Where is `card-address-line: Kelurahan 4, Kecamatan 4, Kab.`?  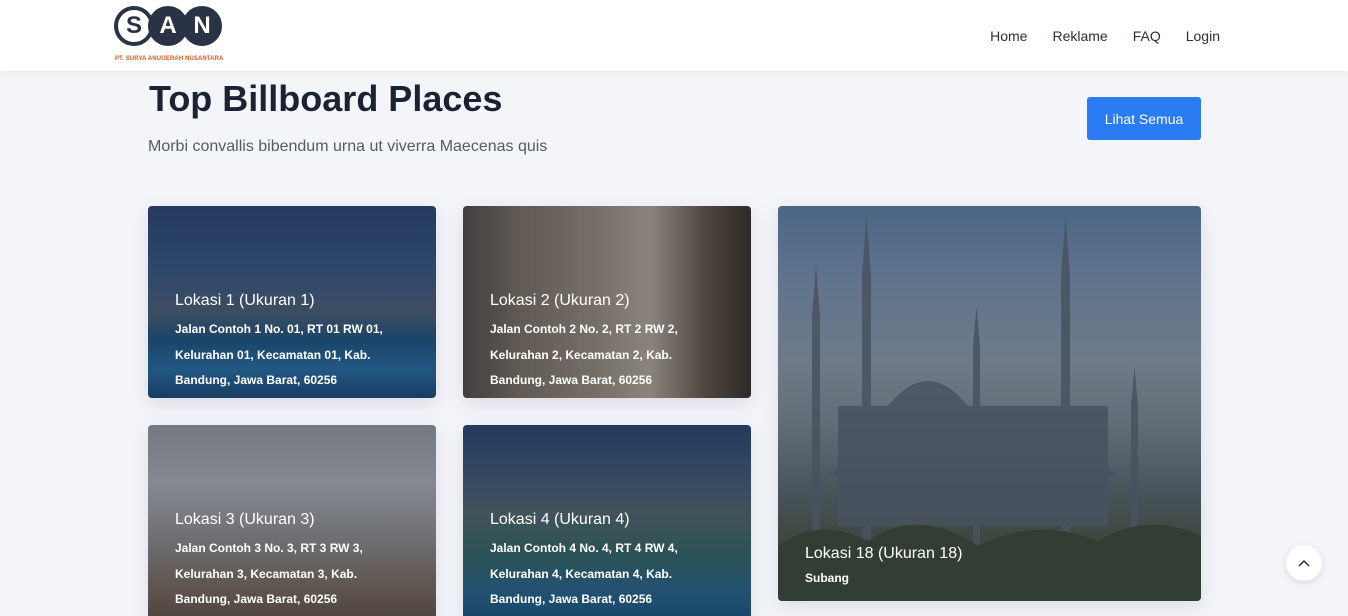
card-address-line: Kelurahan 4, Kecamatan 4, Kab. is located at coordinates (581, 573).